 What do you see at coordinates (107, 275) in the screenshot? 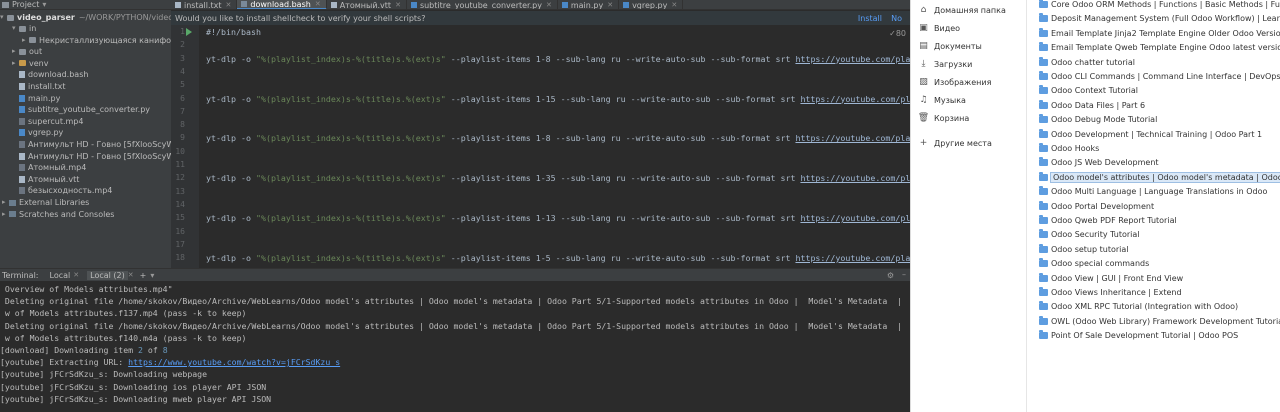
I see `terminal-tab-local-2: Local (2)` at bounding box center [107, 275].